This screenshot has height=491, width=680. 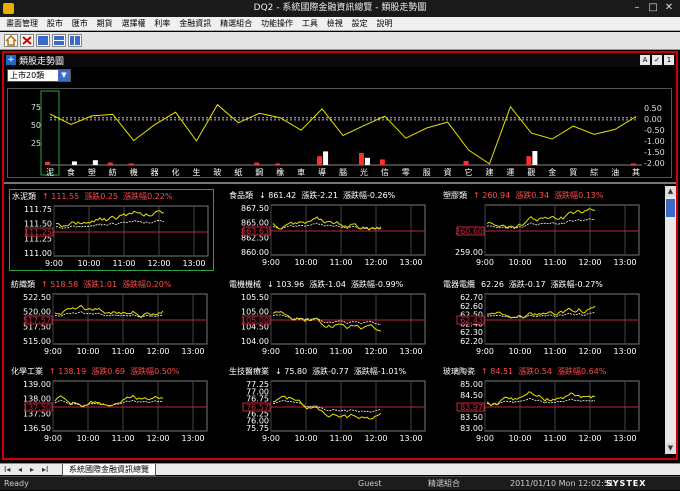 What do you see at coordinates (335, 24) in the screenshot?
I see `menu-view: 檢視` at bounding box center [335, 24].